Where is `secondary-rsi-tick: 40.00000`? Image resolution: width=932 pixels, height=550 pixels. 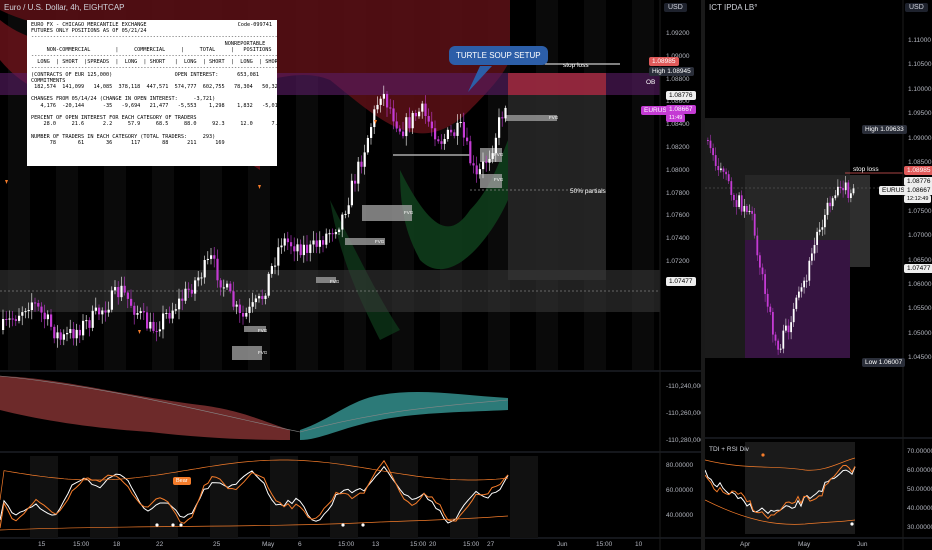 secondary-rsi-tick: 40.00000 is located at coordinates (919, 508).